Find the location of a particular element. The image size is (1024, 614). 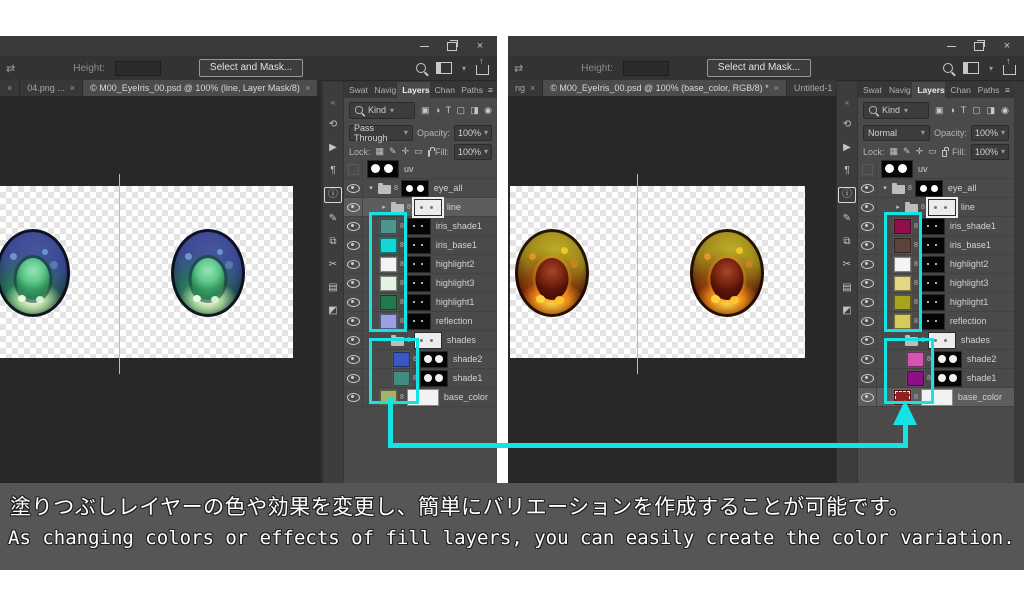

tab-channels: Chan is located at coordinates (443, 90).